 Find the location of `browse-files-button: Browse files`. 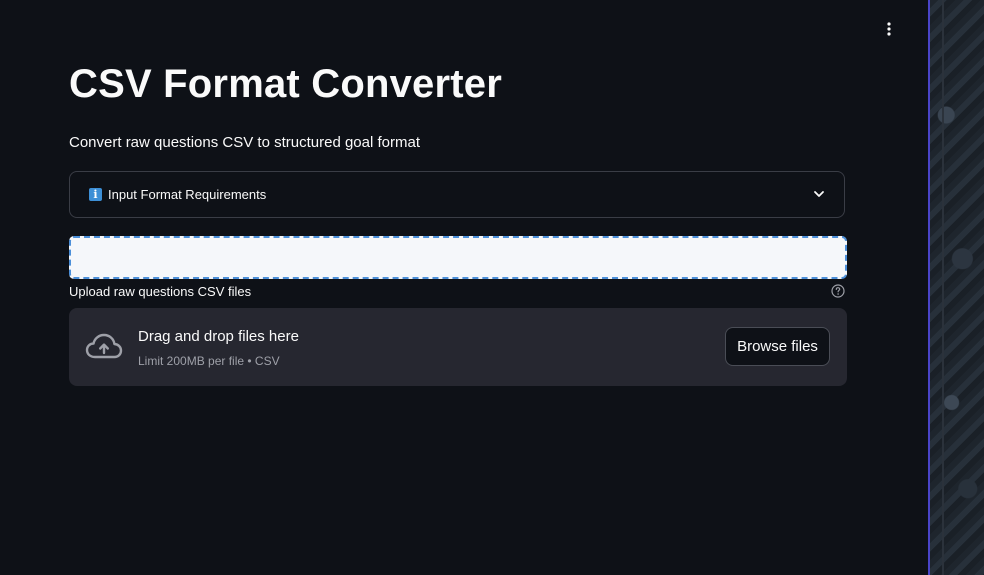

browse-files-button: Browse files is located at coordinates (777, 346).